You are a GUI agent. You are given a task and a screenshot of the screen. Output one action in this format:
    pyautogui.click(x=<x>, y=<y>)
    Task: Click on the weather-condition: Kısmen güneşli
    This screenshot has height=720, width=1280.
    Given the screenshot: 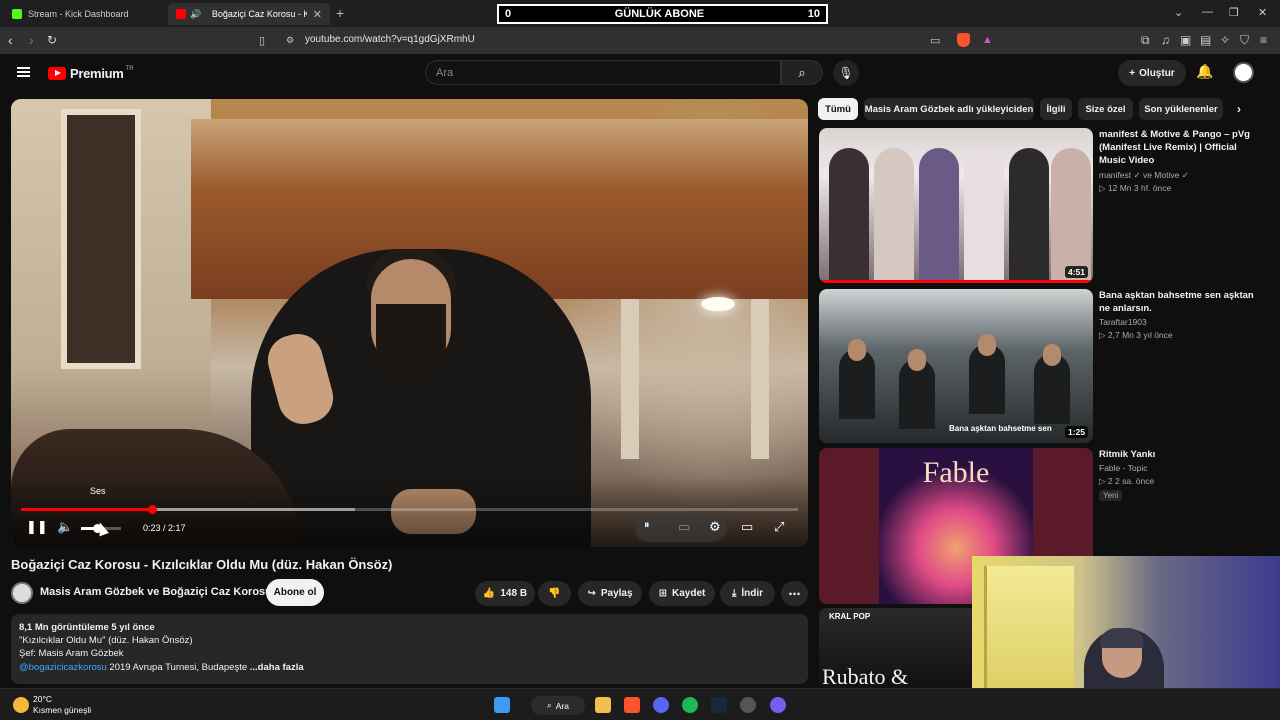 What is the action you would take?
    pyautogui.click(x=62, y=710)
    